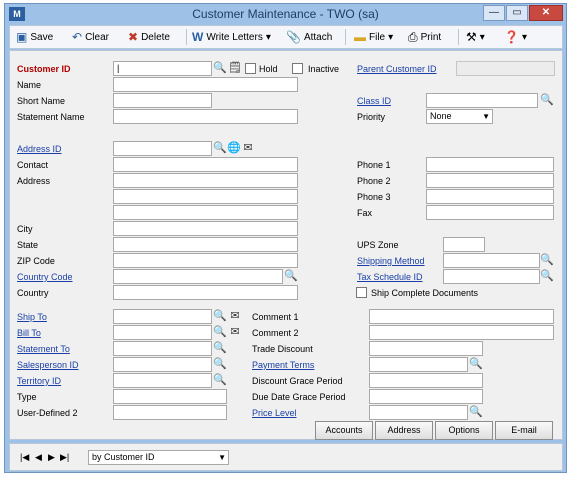 This screenshot has width=574, height=480. I want to click on ship-complete-checkbox, so click(361, 292).